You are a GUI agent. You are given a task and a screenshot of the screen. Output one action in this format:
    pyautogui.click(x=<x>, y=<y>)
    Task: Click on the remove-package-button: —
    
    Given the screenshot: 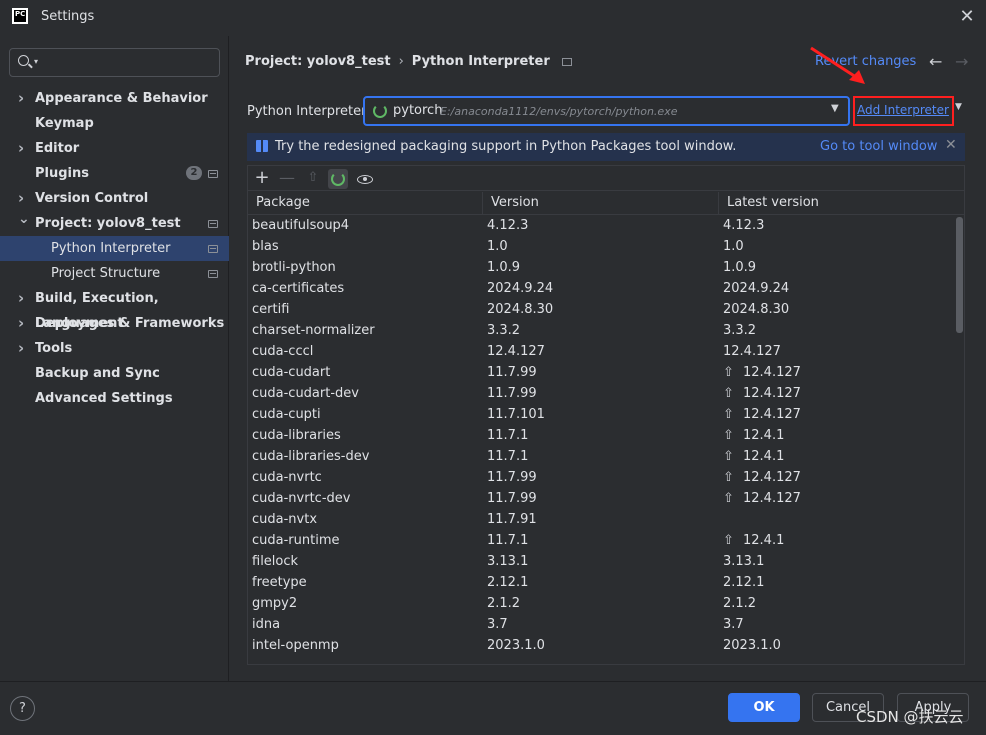 What is the action you would take?
    pyautogui.click(x=287, y=179)
    